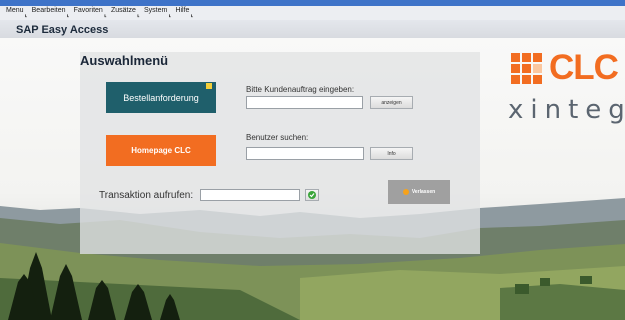  I want to click on menu-item-favoriten: Favoriten ⸤, so click(90, 13).